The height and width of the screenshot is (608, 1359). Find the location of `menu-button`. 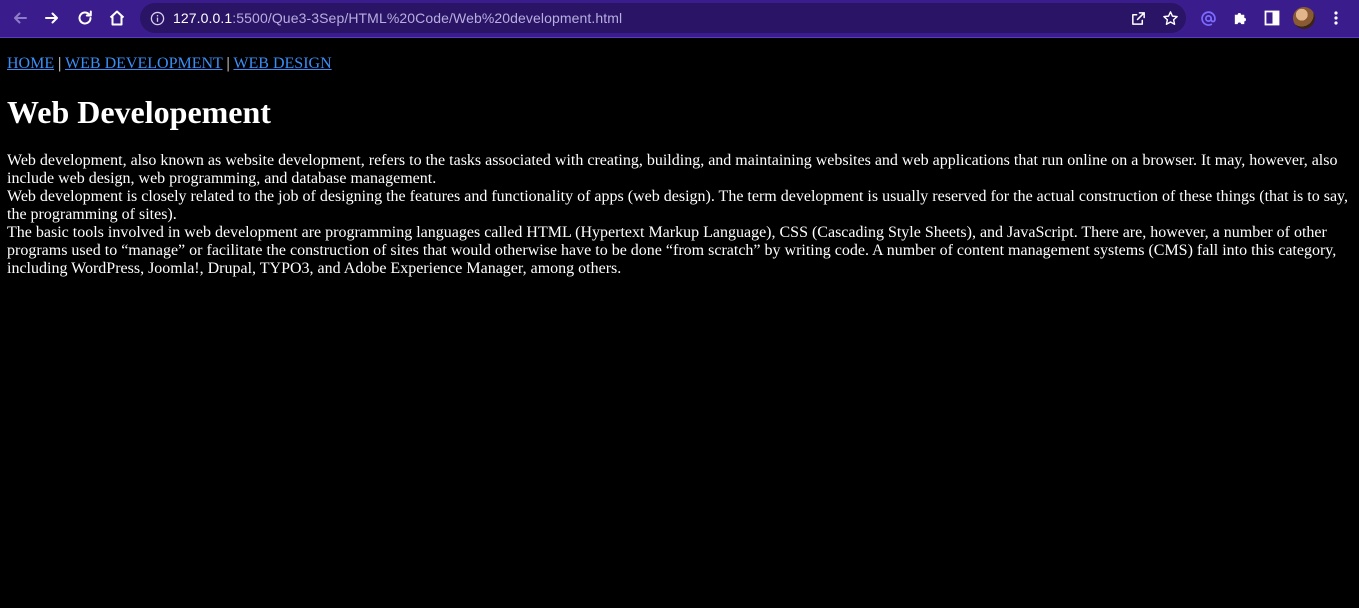

menu-button is located at coordinates (1336, 18).